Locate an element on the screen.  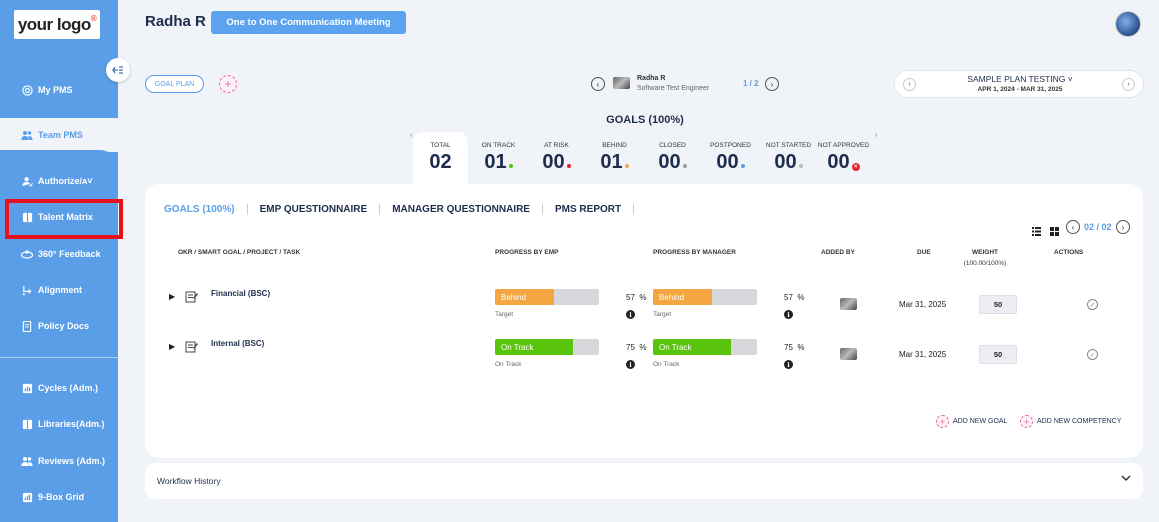
stat-postponed: POSTPONED 00 is located at coordinates (730, 153).